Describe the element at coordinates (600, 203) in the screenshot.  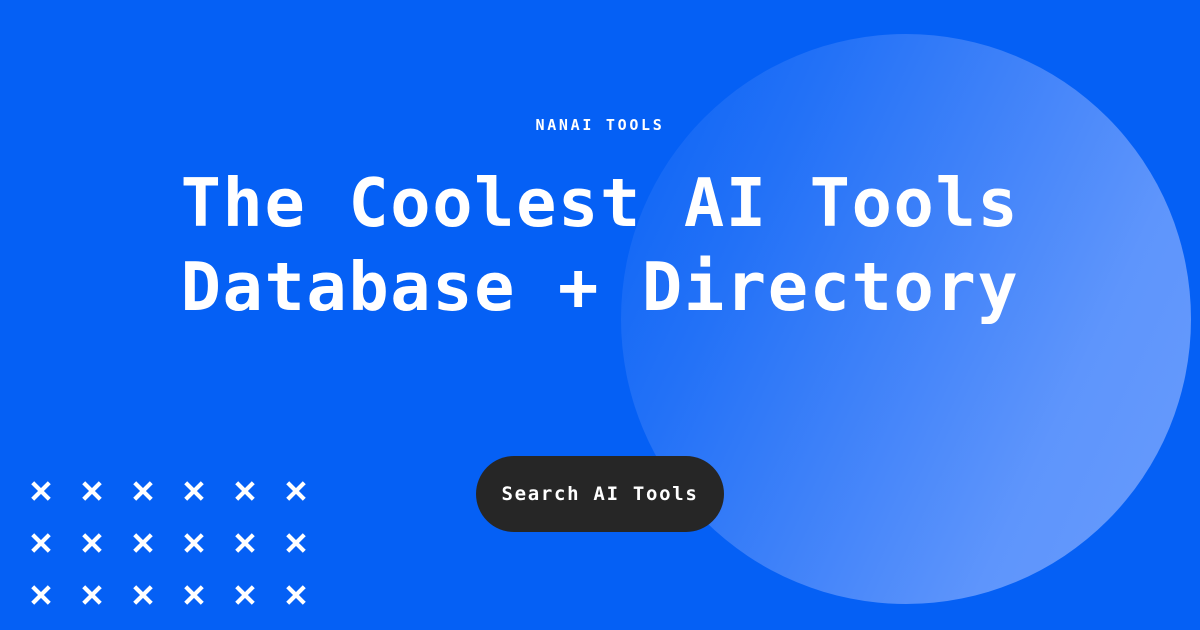
I see `headline-line-1: The Coolest AI Tools` at that location.